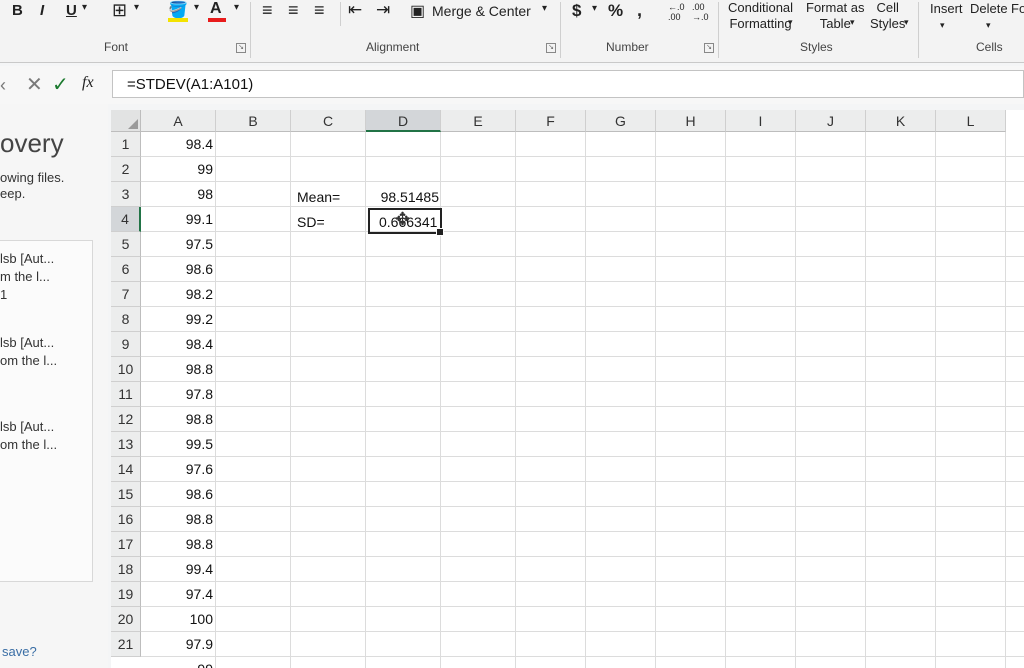 The width and height of the screenshot is (1024, 668). Describe the element at coordinates (179, 469) in the screenshot. I see `cell-a14: 97.6` at that location.